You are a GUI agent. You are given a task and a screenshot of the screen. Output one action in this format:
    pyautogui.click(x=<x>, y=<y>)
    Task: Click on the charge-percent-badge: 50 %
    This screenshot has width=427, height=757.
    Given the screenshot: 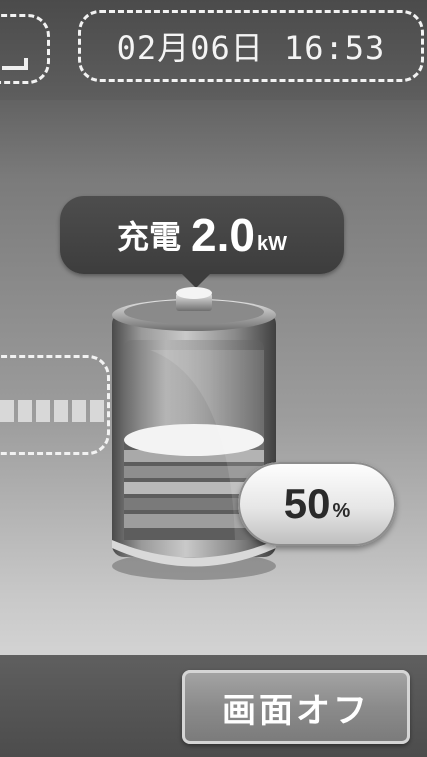 What is the action you would take?
    pyautogui.click(x=317, y=504)
    